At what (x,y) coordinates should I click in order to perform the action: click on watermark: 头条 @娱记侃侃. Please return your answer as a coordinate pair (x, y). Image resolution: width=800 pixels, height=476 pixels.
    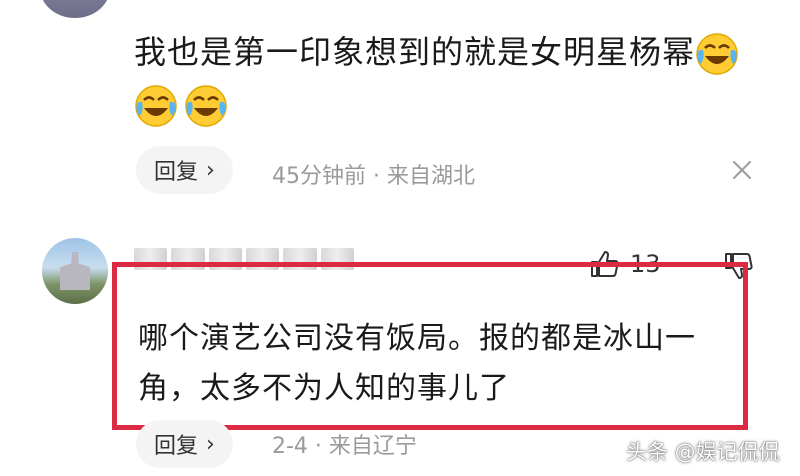
    Looking at the image, I should click on (703, 452).